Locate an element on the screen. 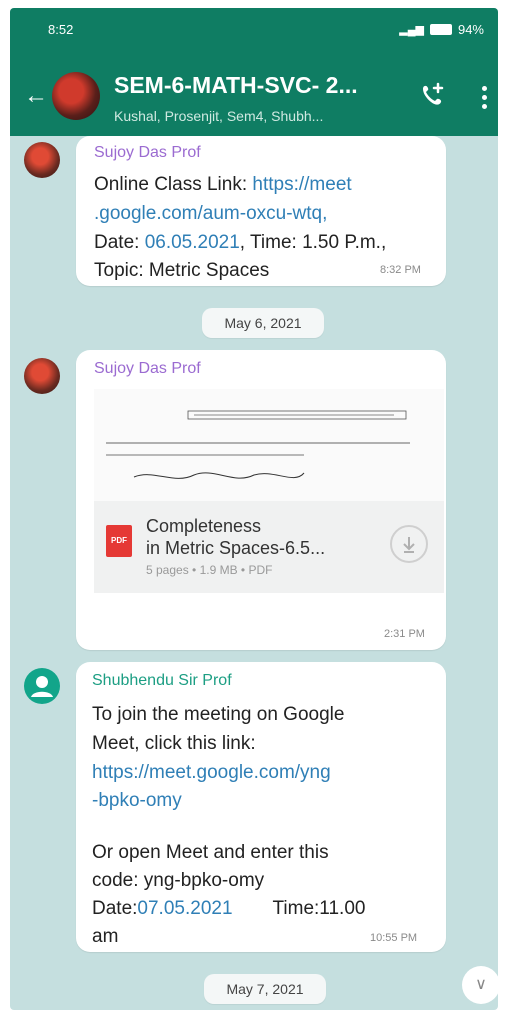 The width and height of the screenshot is (511, 1014). back-arrow-icon: ← is located at coordinates (36, 96).